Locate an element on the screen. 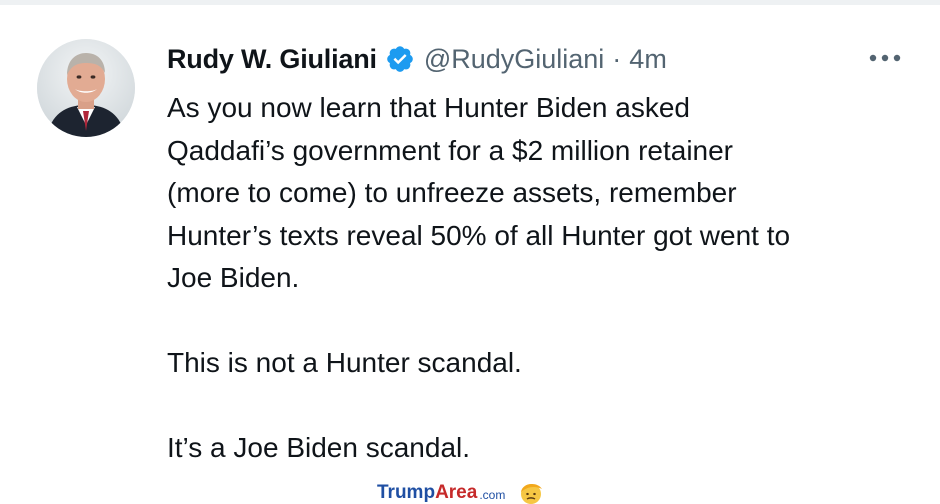 The height and width of the screenshot is (504, 940). avatar-portrait is located at coordinates (86, 88).